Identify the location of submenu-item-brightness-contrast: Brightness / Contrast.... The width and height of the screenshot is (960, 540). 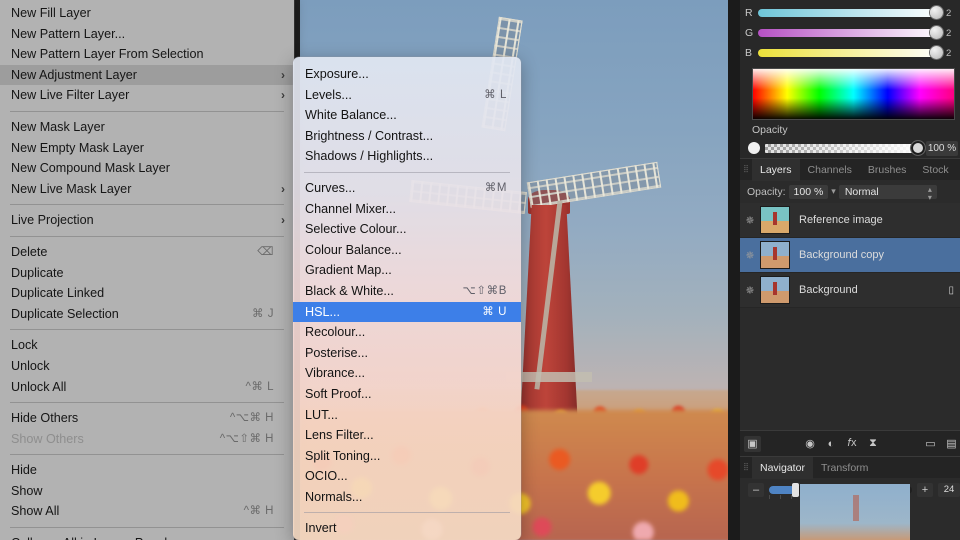
(407, 136).